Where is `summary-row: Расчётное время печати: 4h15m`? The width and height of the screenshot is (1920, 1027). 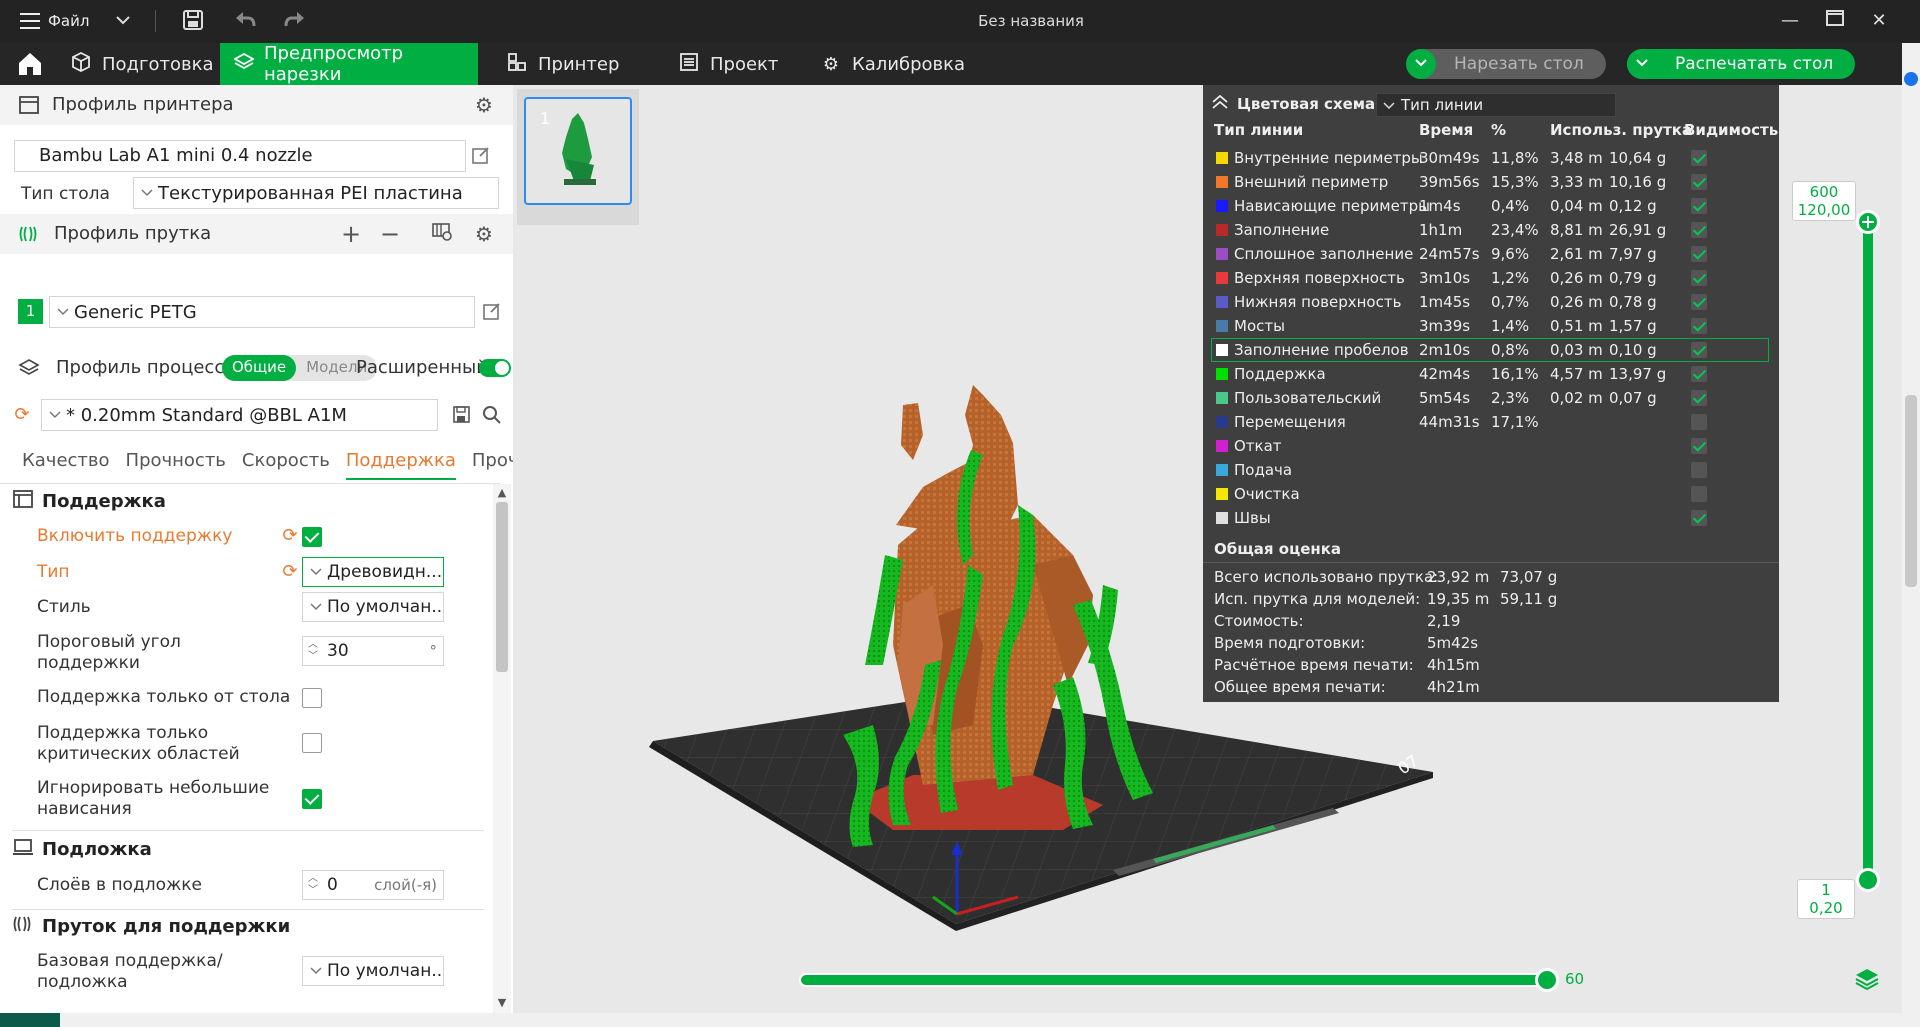
summary-row: Расчётное время печати: 4h15m is located at coordinates (1464, 667).